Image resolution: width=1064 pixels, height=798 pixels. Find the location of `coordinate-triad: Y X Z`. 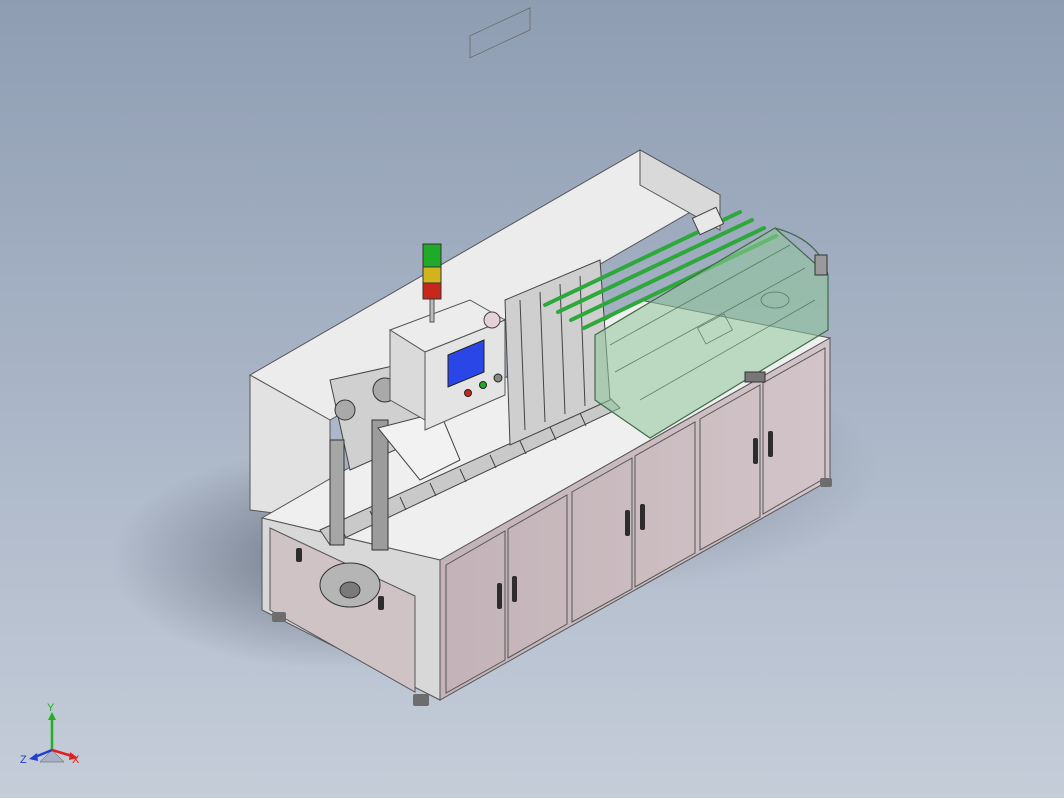

coordinate-triad: Y X Z is located at coordinates (50, 734).